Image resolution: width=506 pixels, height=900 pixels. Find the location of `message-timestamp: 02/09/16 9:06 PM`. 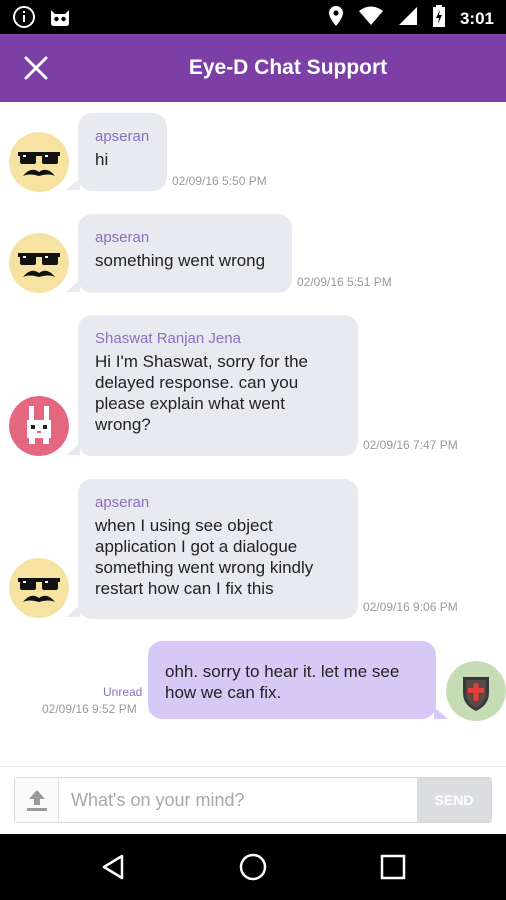

message-timestamp: 02/09/16 9:06 PM is located at coordinates (410, 607).